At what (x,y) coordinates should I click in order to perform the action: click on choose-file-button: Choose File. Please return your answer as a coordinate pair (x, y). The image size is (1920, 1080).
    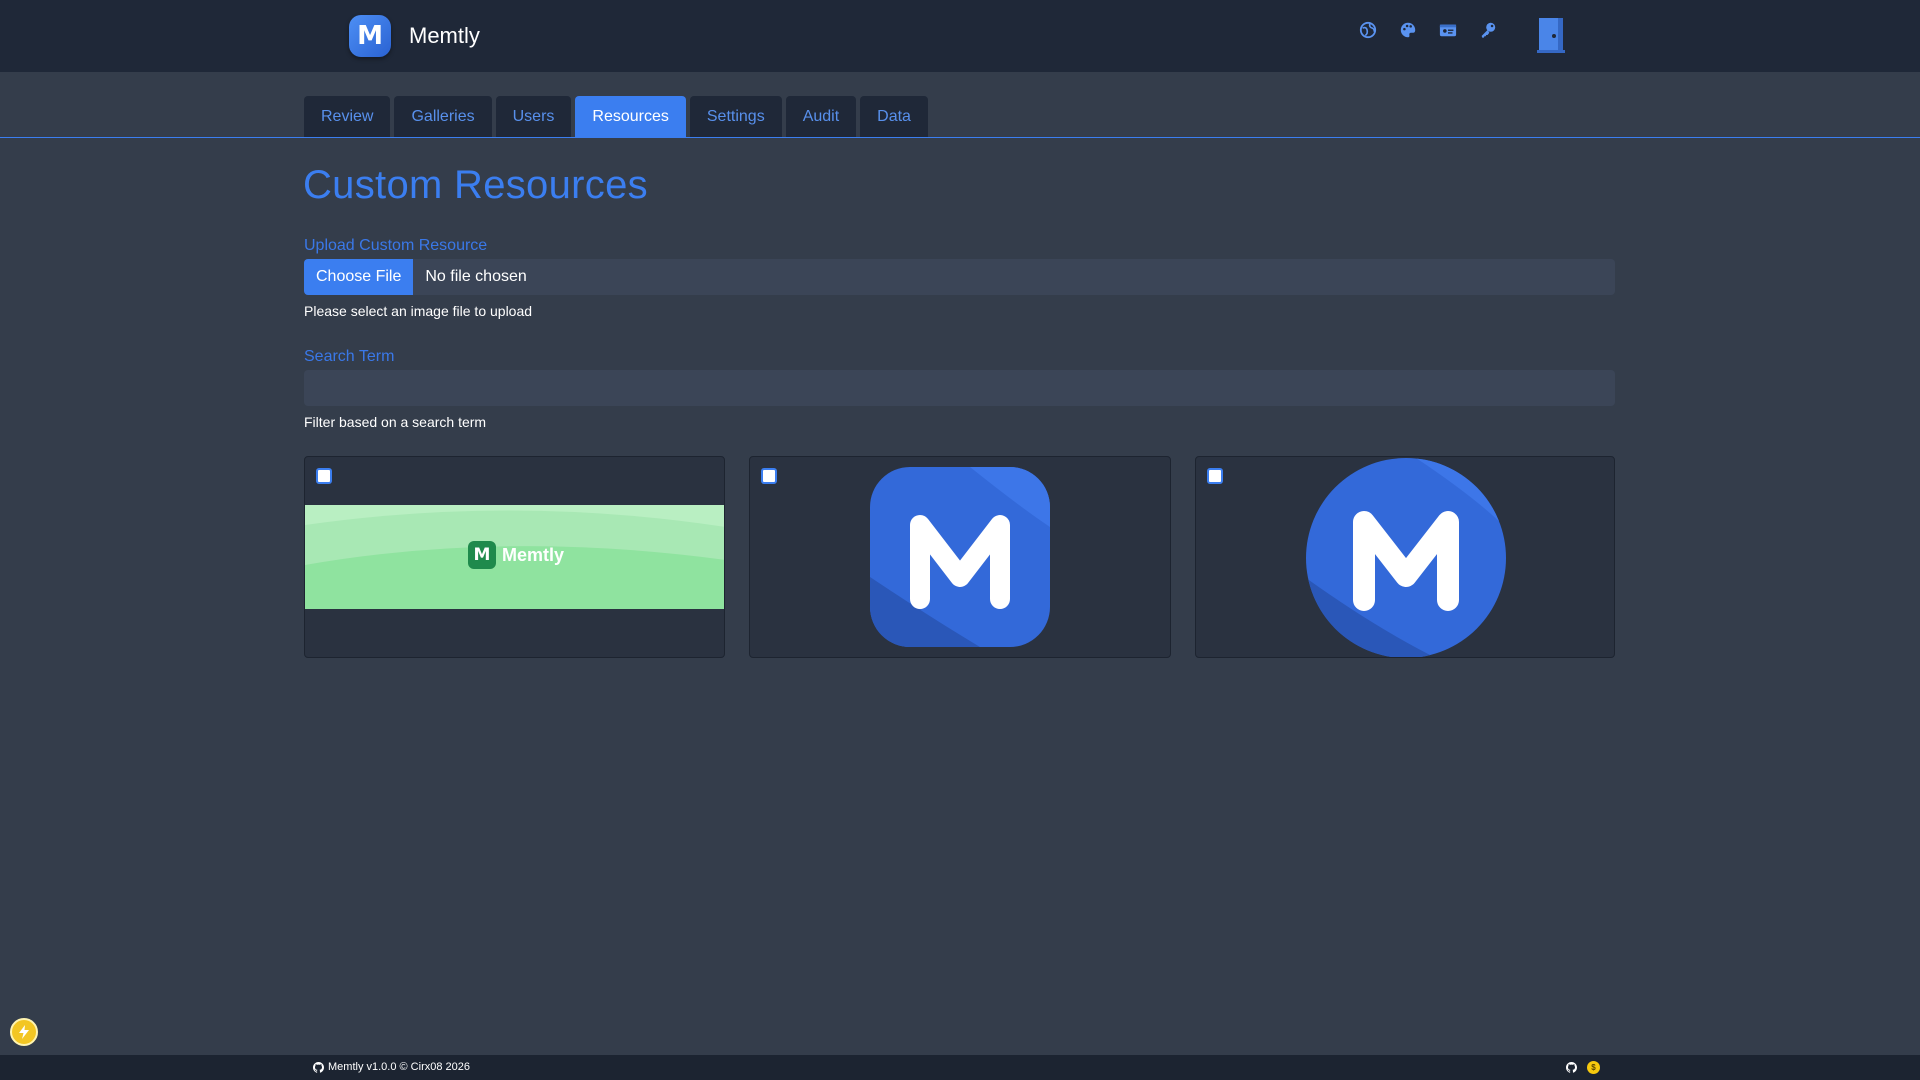
    Looking at the image, I should click on (359, 277).